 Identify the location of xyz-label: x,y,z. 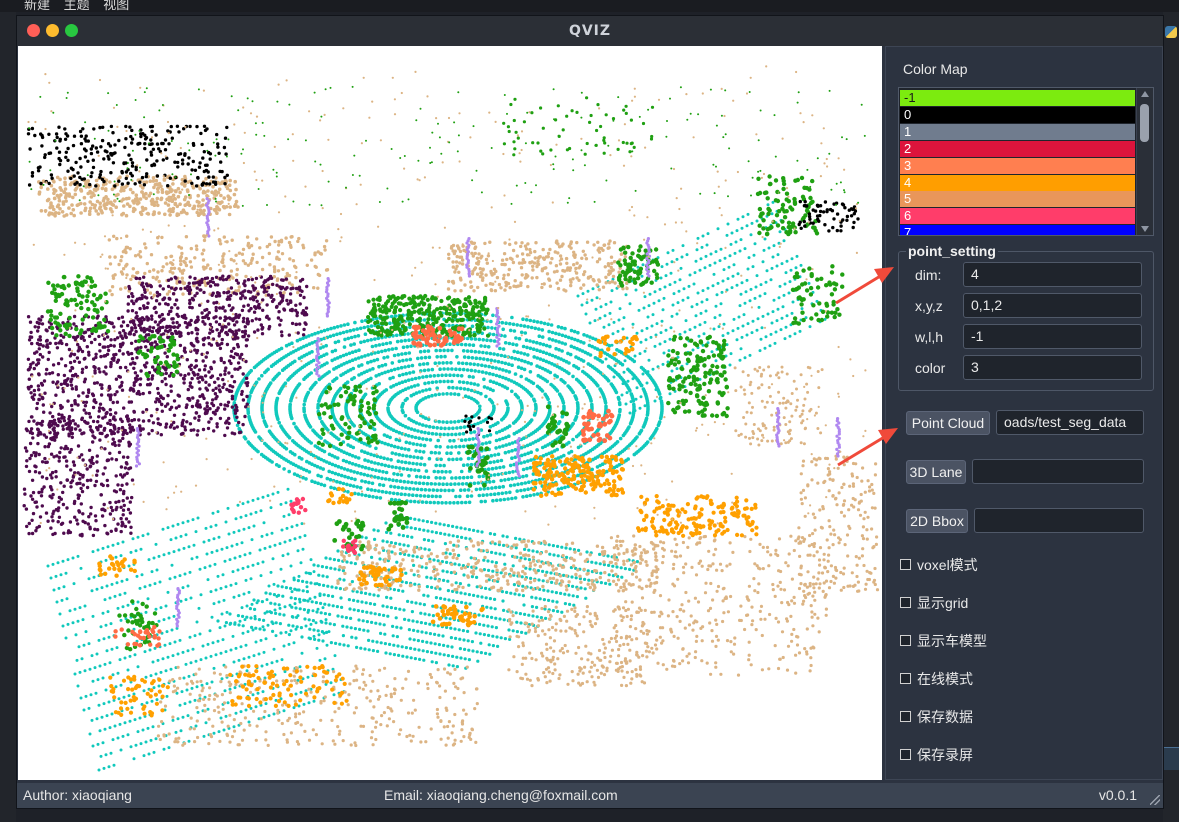
(929, 306).